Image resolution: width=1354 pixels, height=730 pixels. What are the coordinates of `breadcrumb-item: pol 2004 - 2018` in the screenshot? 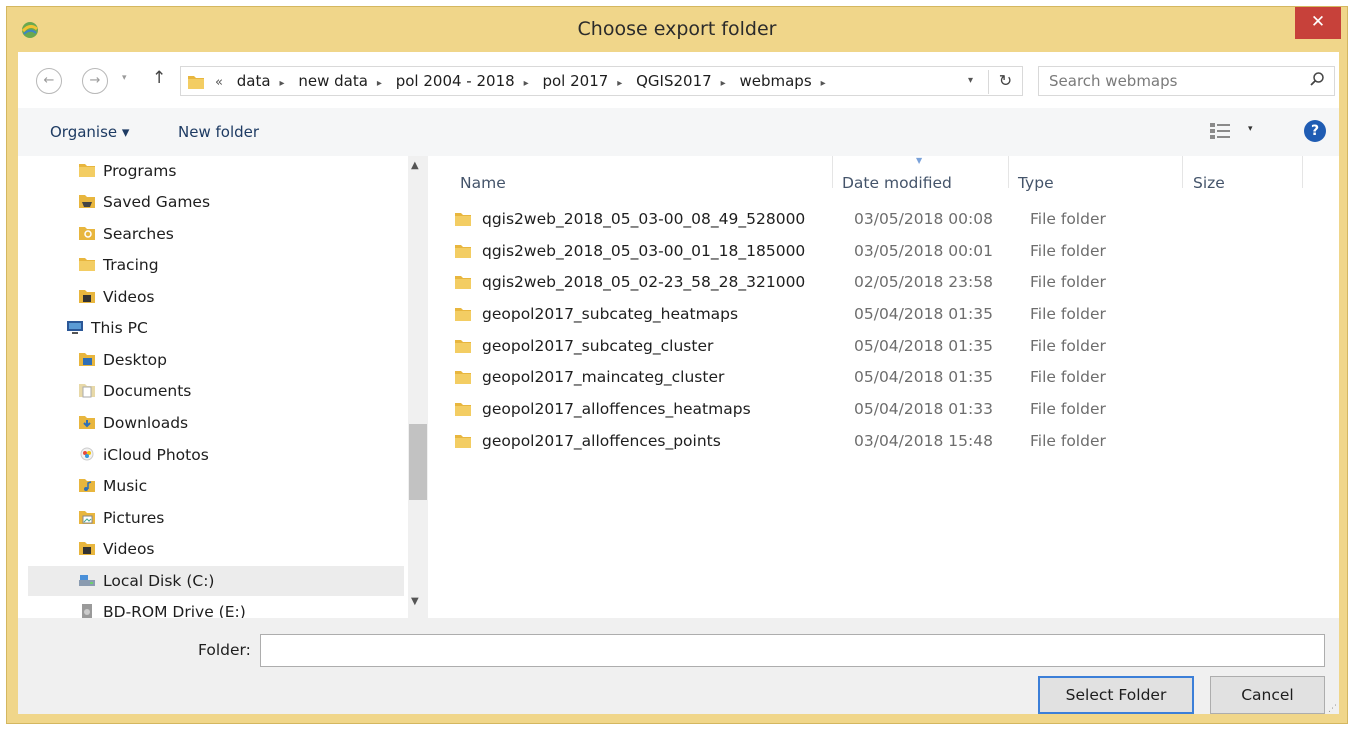 It's located at (455, 81).